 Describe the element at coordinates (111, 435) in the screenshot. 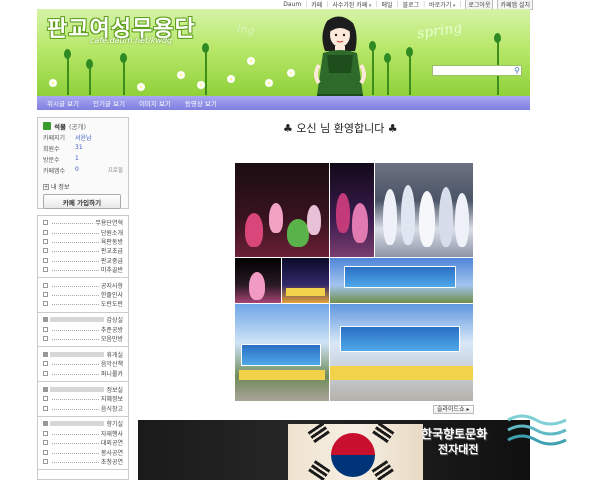

I see `menu-item-label: 자재행사` at that location.